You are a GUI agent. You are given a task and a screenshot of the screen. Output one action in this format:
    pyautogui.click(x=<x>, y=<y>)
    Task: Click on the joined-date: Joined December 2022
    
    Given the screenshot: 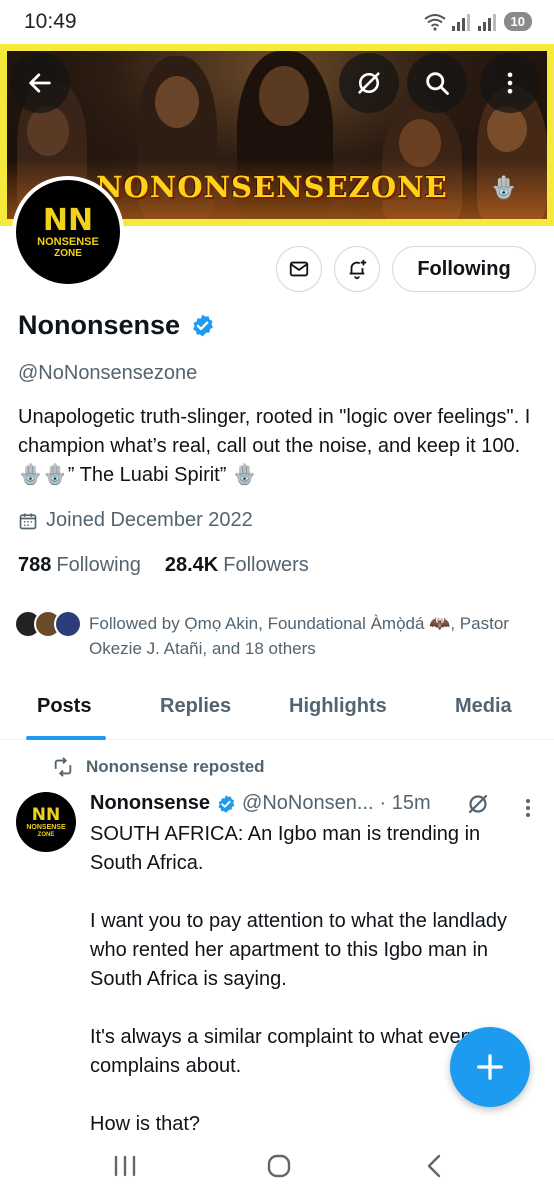 What is the action you would take?
    pyautogui.click(x=135, y=520)
    